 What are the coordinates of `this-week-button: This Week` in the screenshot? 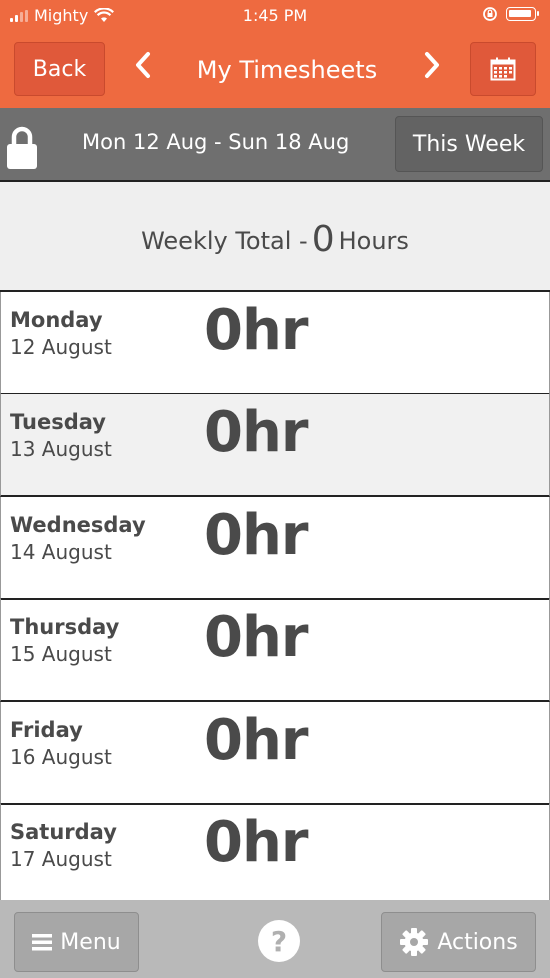 It's located at (469, 144).